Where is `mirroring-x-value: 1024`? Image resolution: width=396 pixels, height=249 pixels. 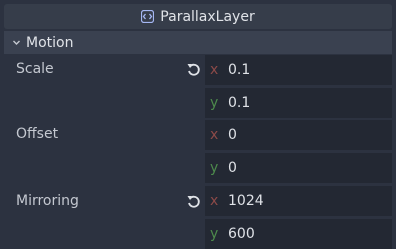 mirroring-x-value: 1024 is located at coordinates (246, 201).